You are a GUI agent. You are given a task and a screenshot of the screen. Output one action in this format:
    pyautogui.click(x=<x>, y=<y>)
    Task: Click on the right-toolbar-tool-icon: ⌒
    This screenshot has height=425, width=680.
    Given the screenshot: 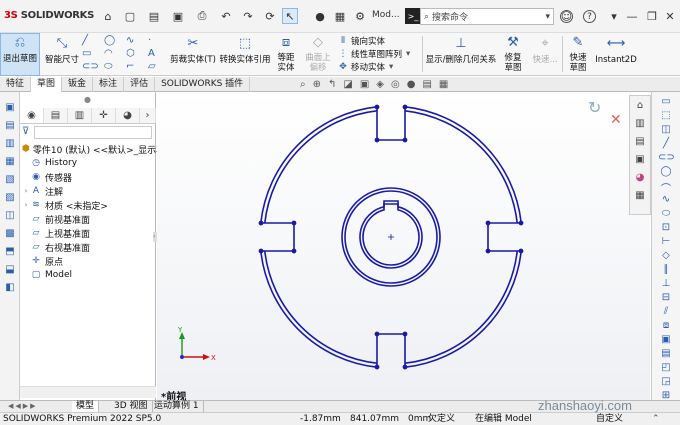 What is the action you would take?
    pyautogui.click(x=666, y=187)
    